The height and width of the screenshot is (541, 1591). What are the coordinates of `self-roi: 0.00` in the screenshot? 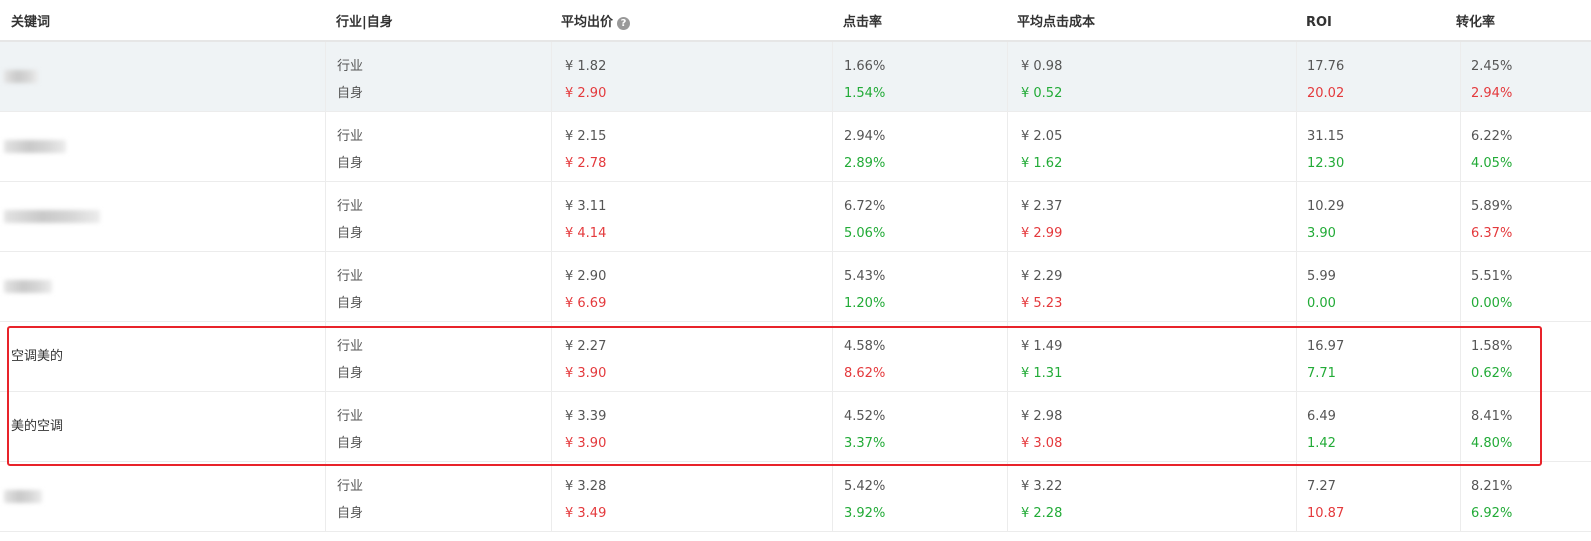 It's located at (1321, 303).